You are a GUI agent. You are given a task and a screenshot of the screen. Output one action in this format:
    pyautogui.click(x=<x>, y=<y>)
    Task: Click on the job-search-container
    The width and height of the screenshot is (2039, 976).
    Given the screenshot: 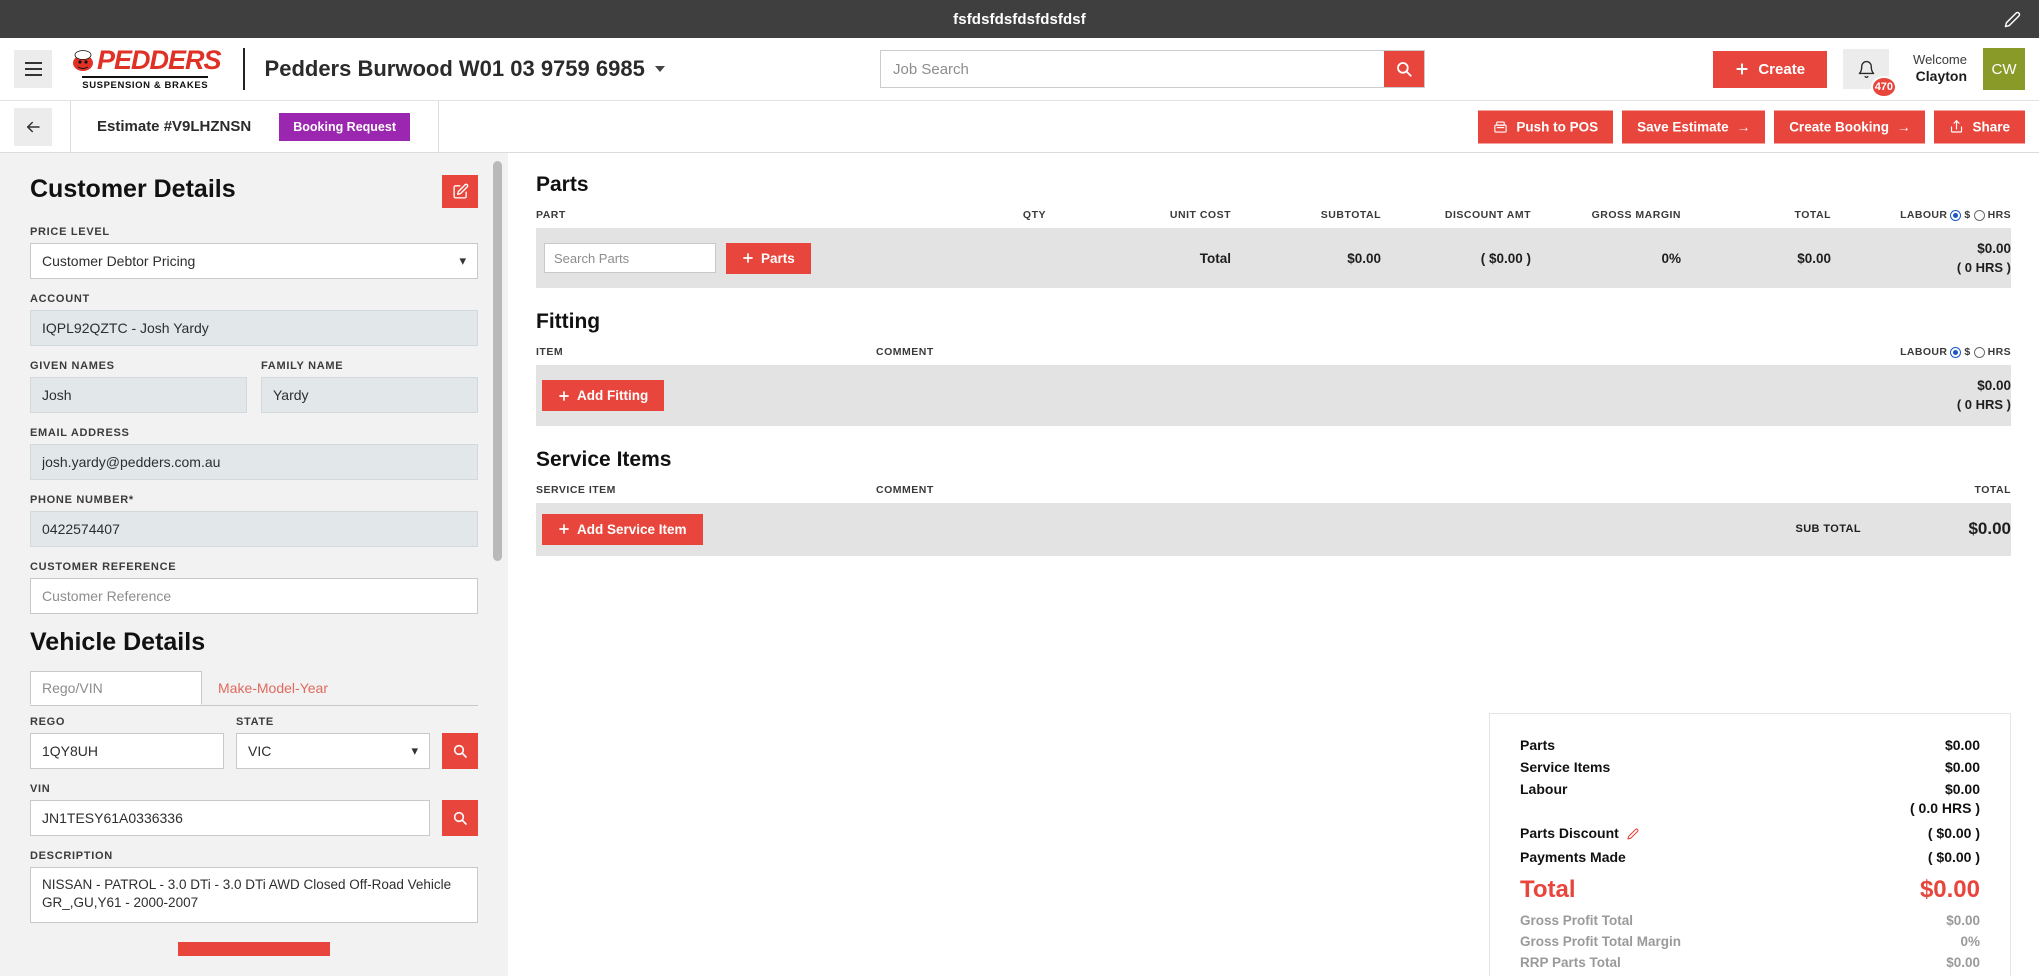 What is the action you would take?
    pyautogui.click(x=1152, y=69)
    